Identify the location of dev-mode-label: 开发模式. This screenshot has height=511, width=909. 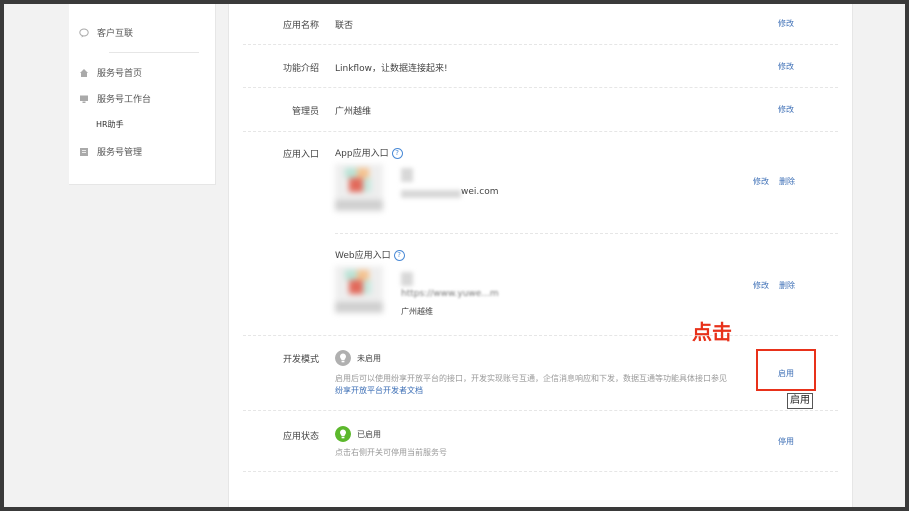
(300, 360).